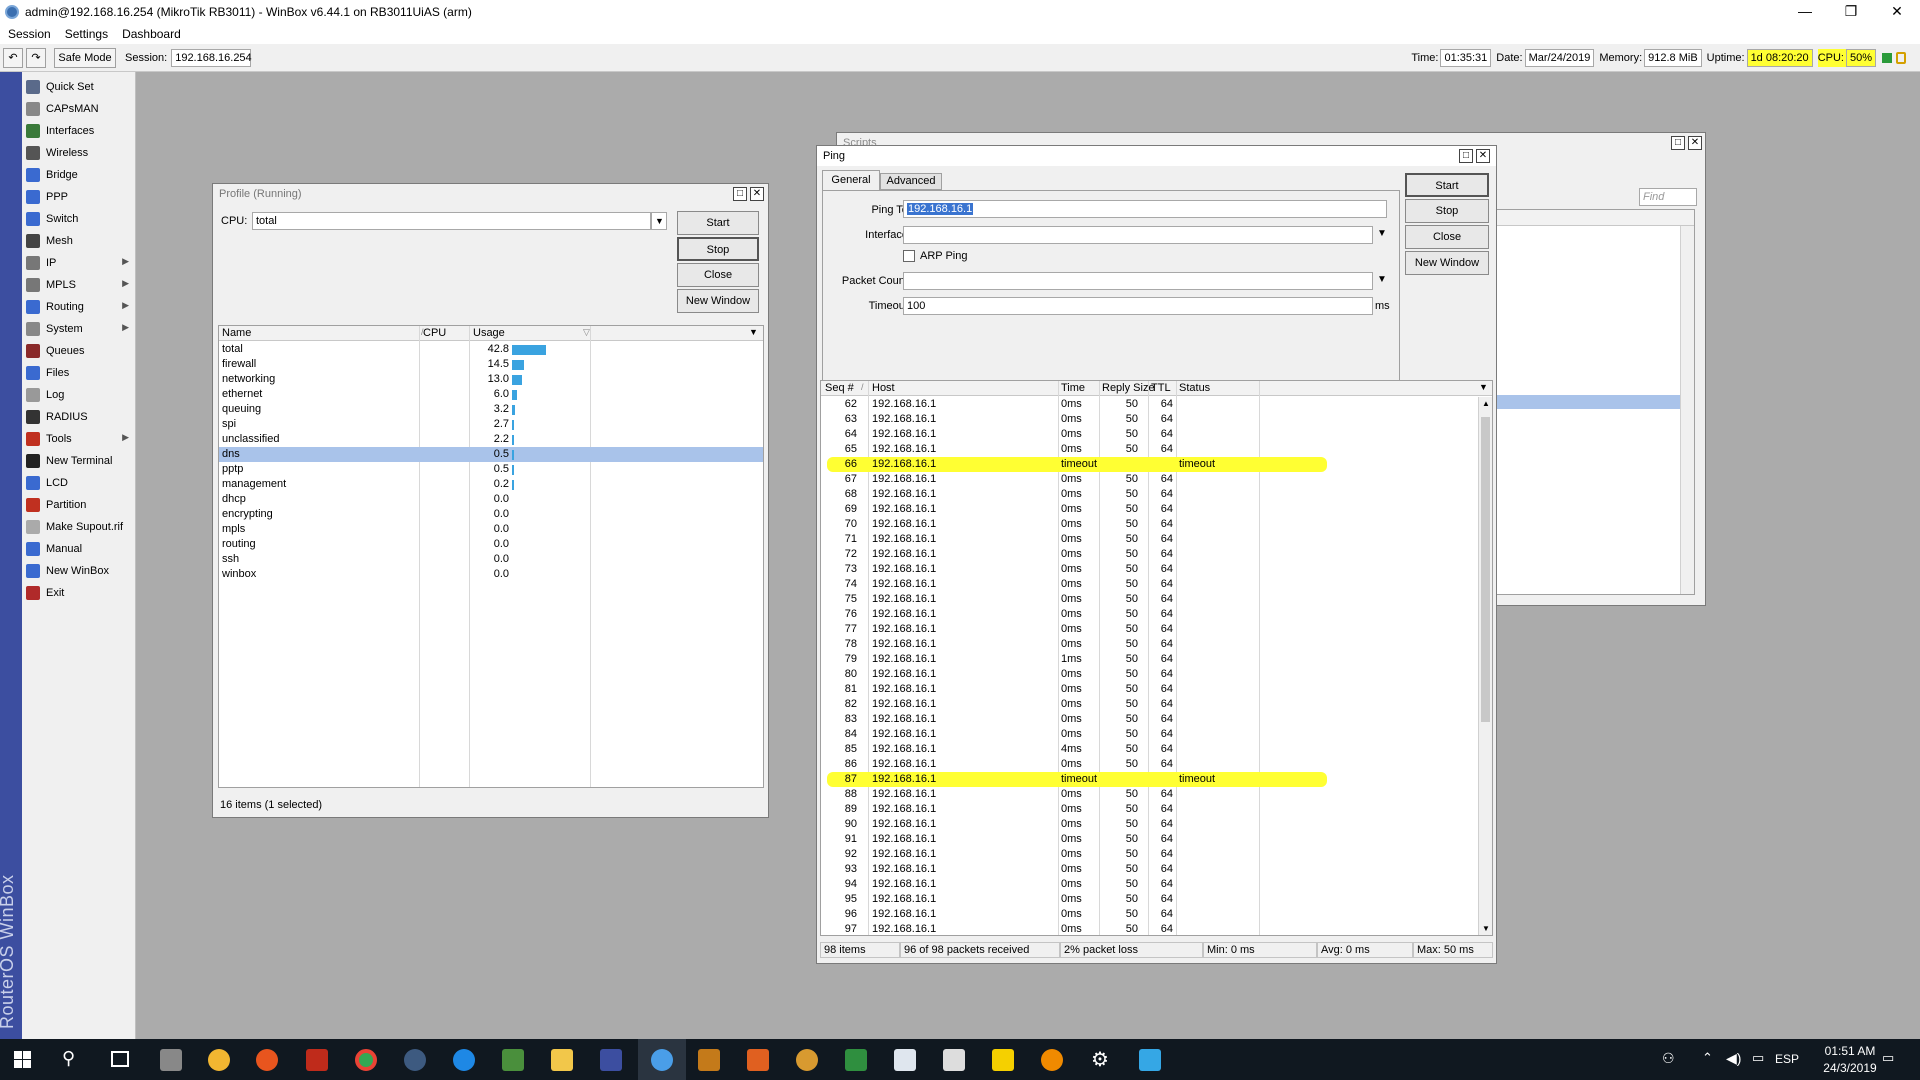  Describe the element at coordinates (491, 439) in the screenshot. I see `table-row: unclassified 2.2` at that location.